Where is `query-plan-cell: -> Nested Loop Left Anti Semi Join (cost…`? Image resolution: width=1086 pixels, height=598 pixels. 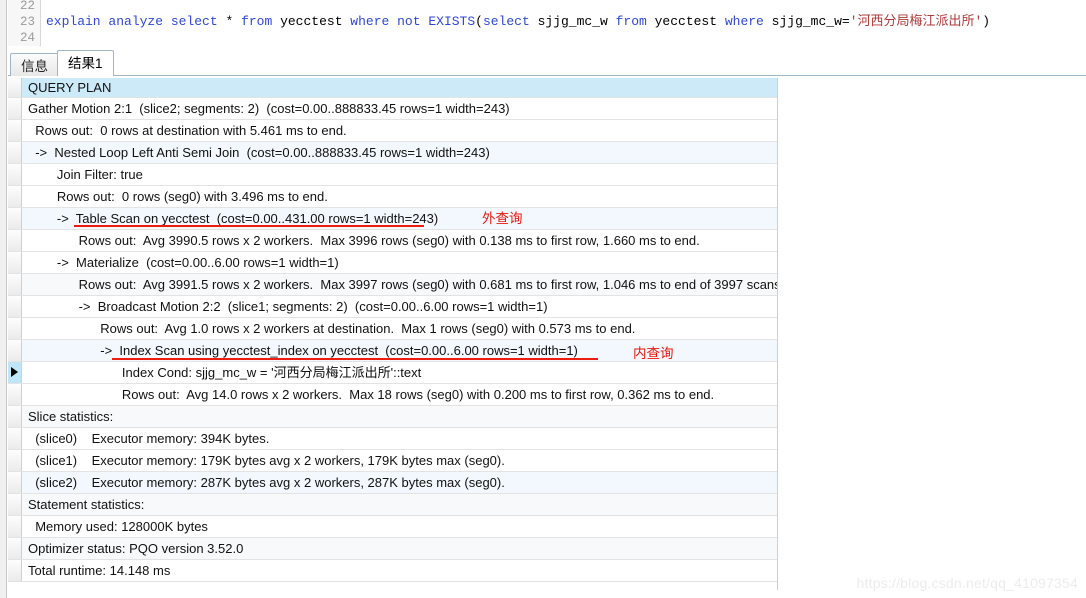
query-plan-cell: -> Nested Loop Left Anti Semi Join (cost… is located at coordinates (259, 152).